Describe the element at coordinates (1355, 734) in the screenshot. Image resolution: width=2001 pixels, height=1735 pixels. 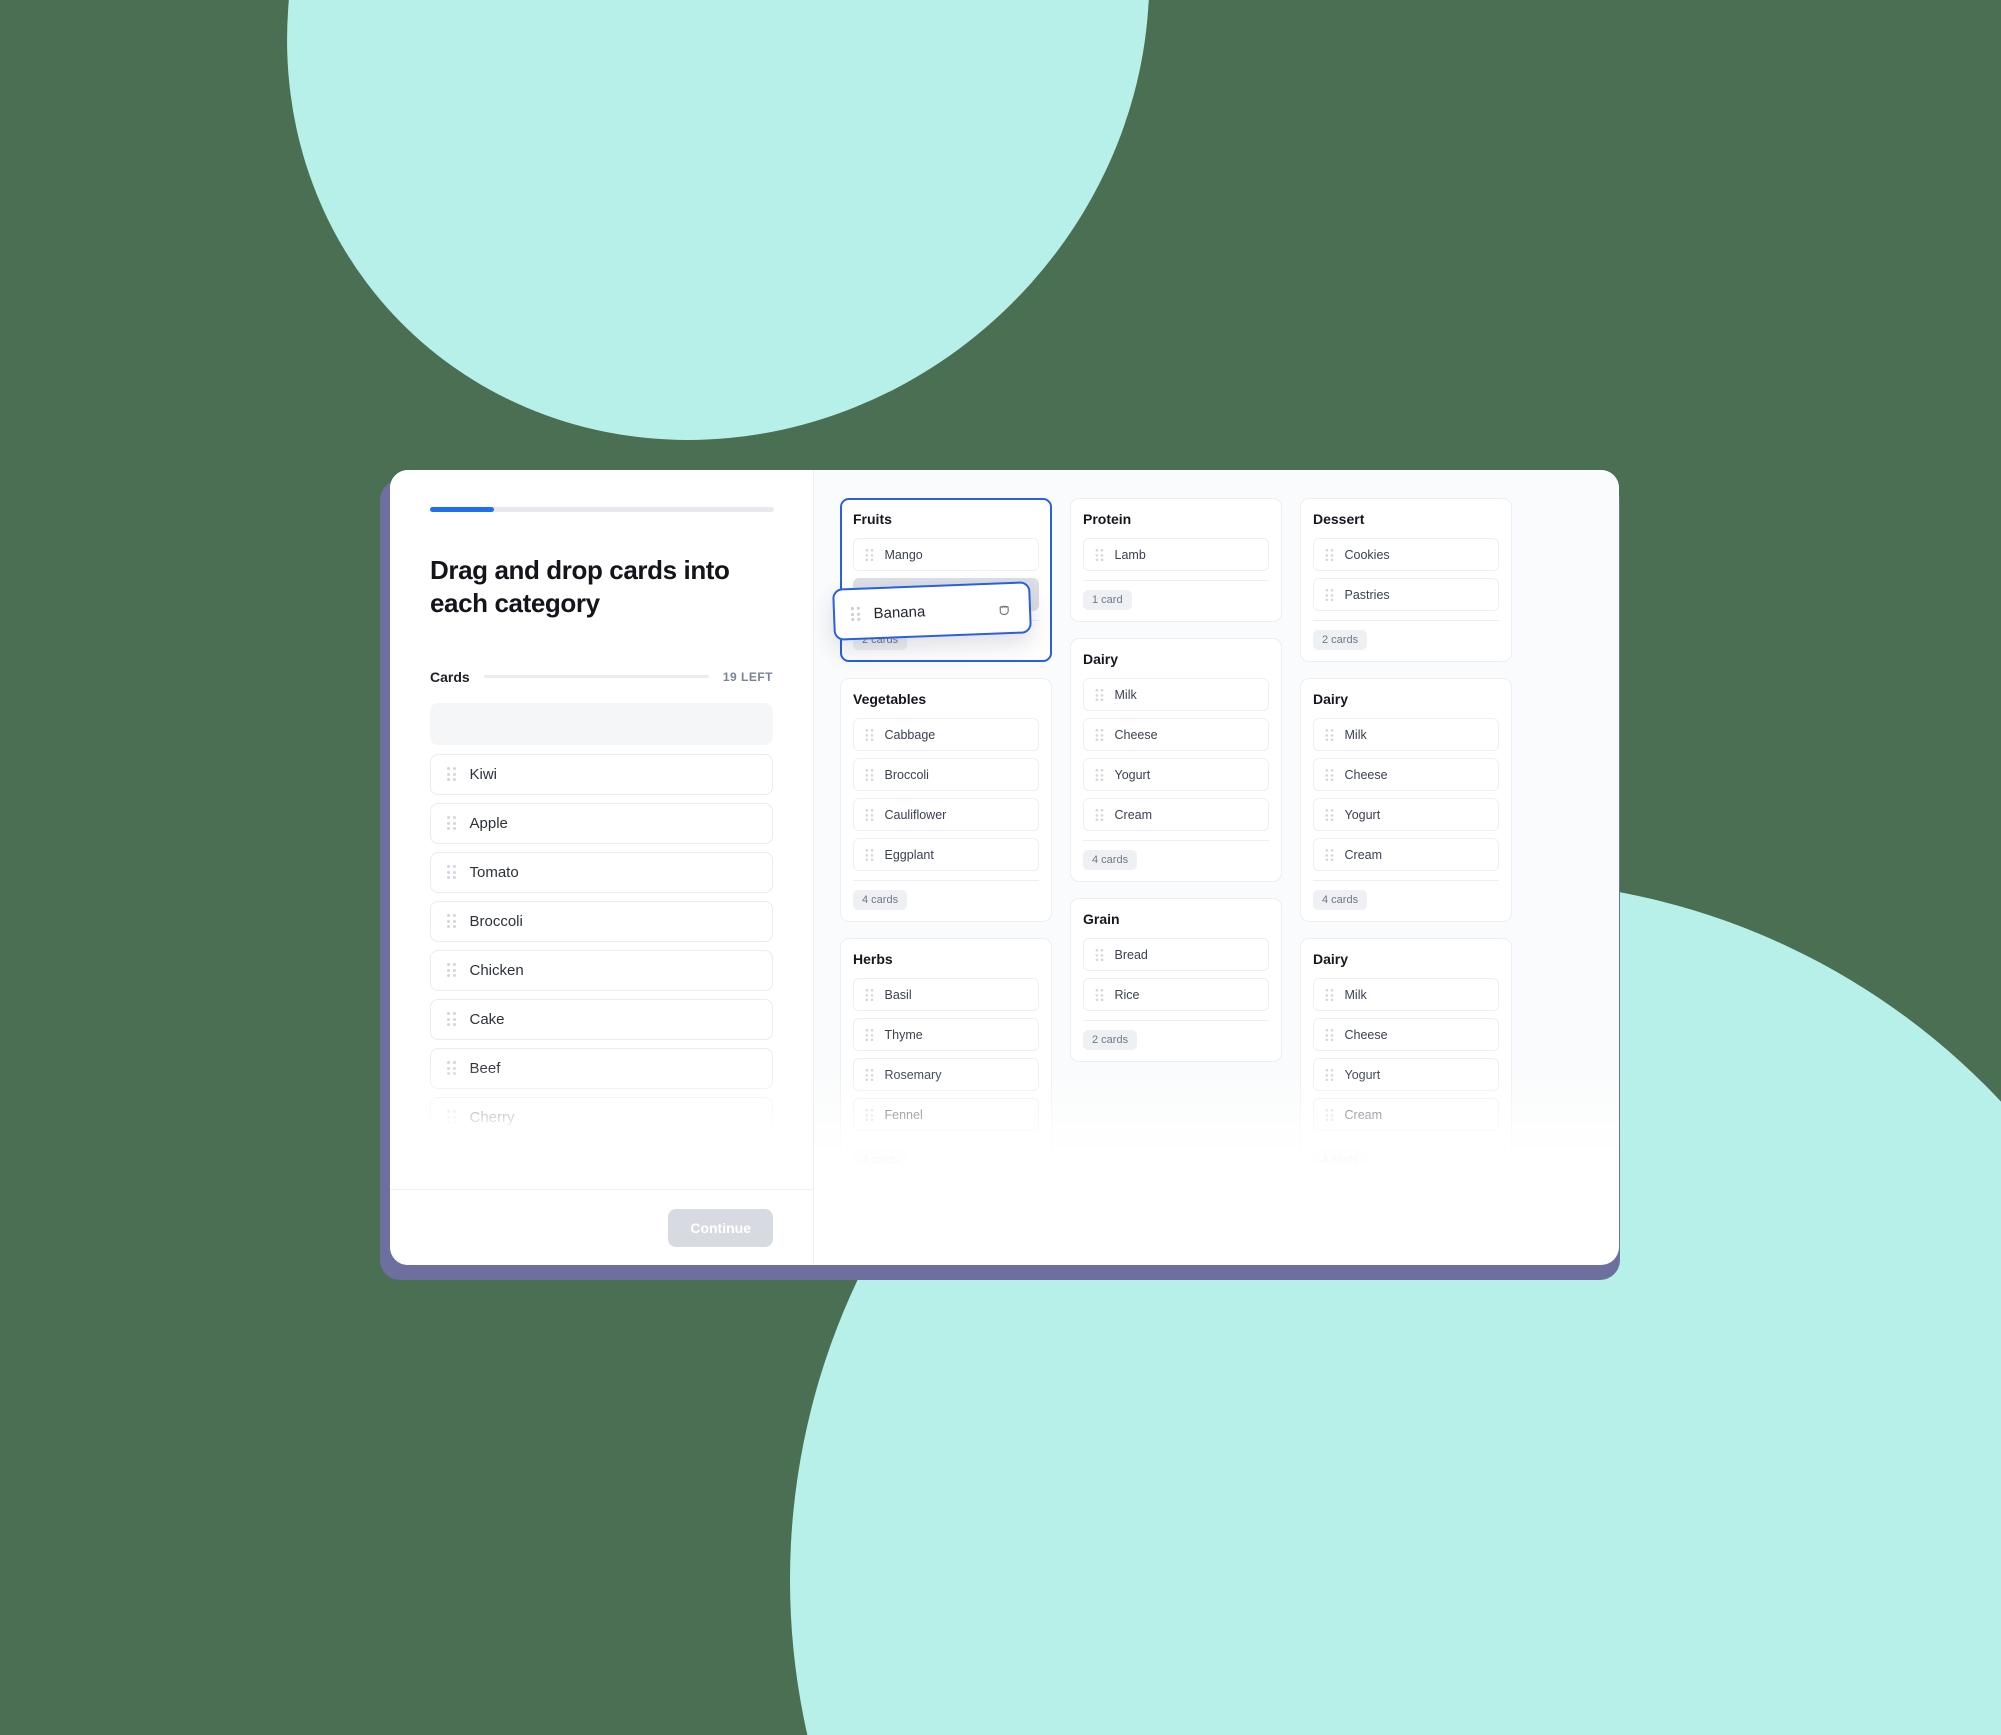
I see `category-card-label: Milk` at that location.